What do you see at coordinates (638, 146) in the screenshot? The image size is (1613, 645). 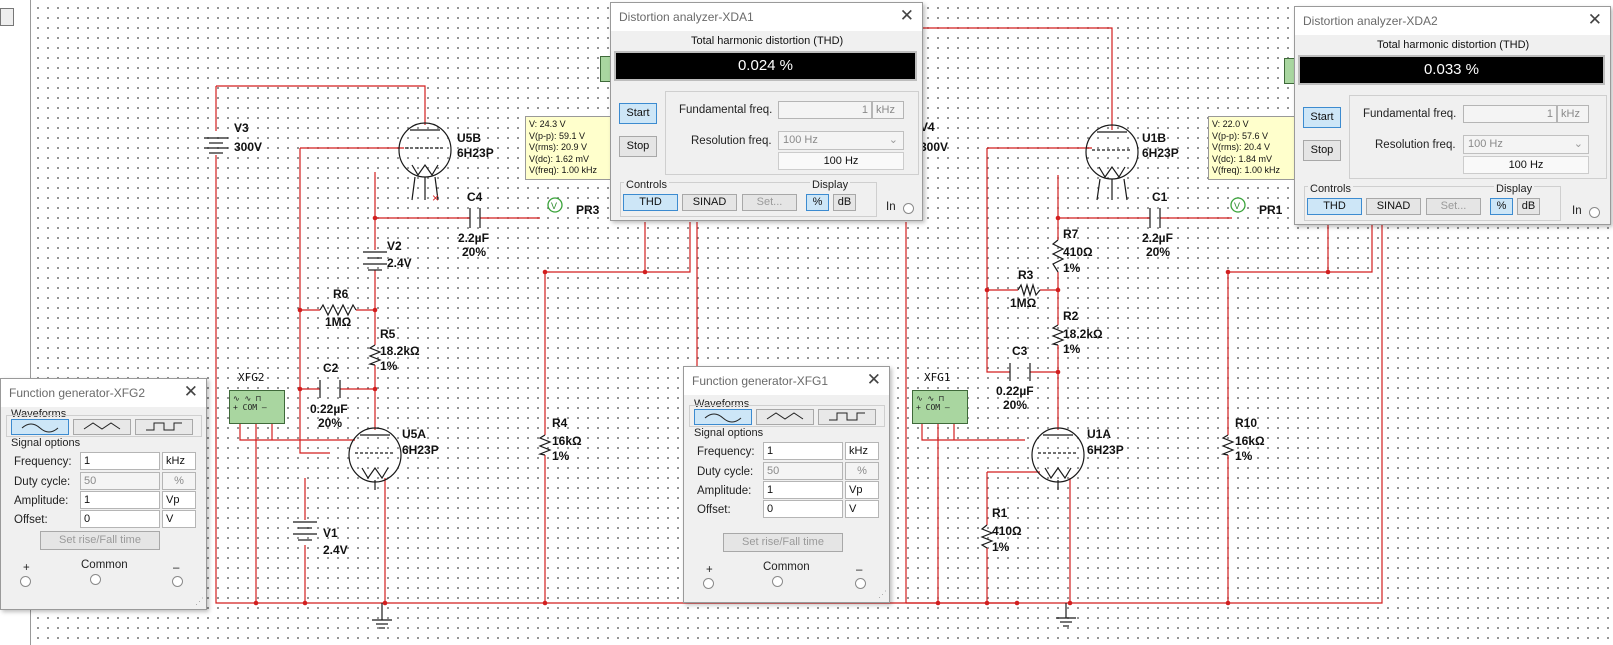 I see `xda1-stop-button: Stop` at bounding box center [638, 146].